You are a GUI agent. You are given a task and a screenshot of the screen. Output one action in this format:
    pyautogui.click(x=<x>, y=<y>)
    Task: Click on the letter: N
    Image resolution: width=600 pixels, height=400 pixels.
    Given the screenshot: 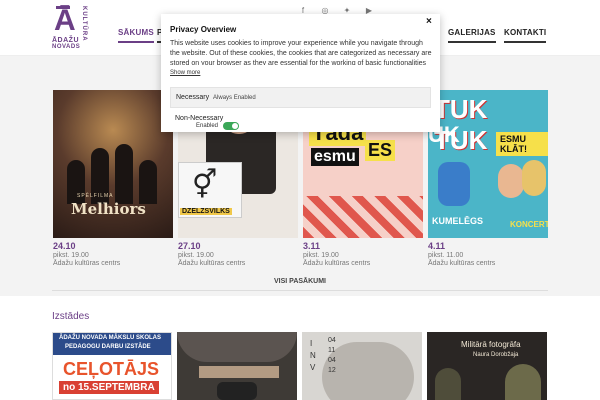 What is the action you would take?
    pyautogui.click(x=313, y=355)
    